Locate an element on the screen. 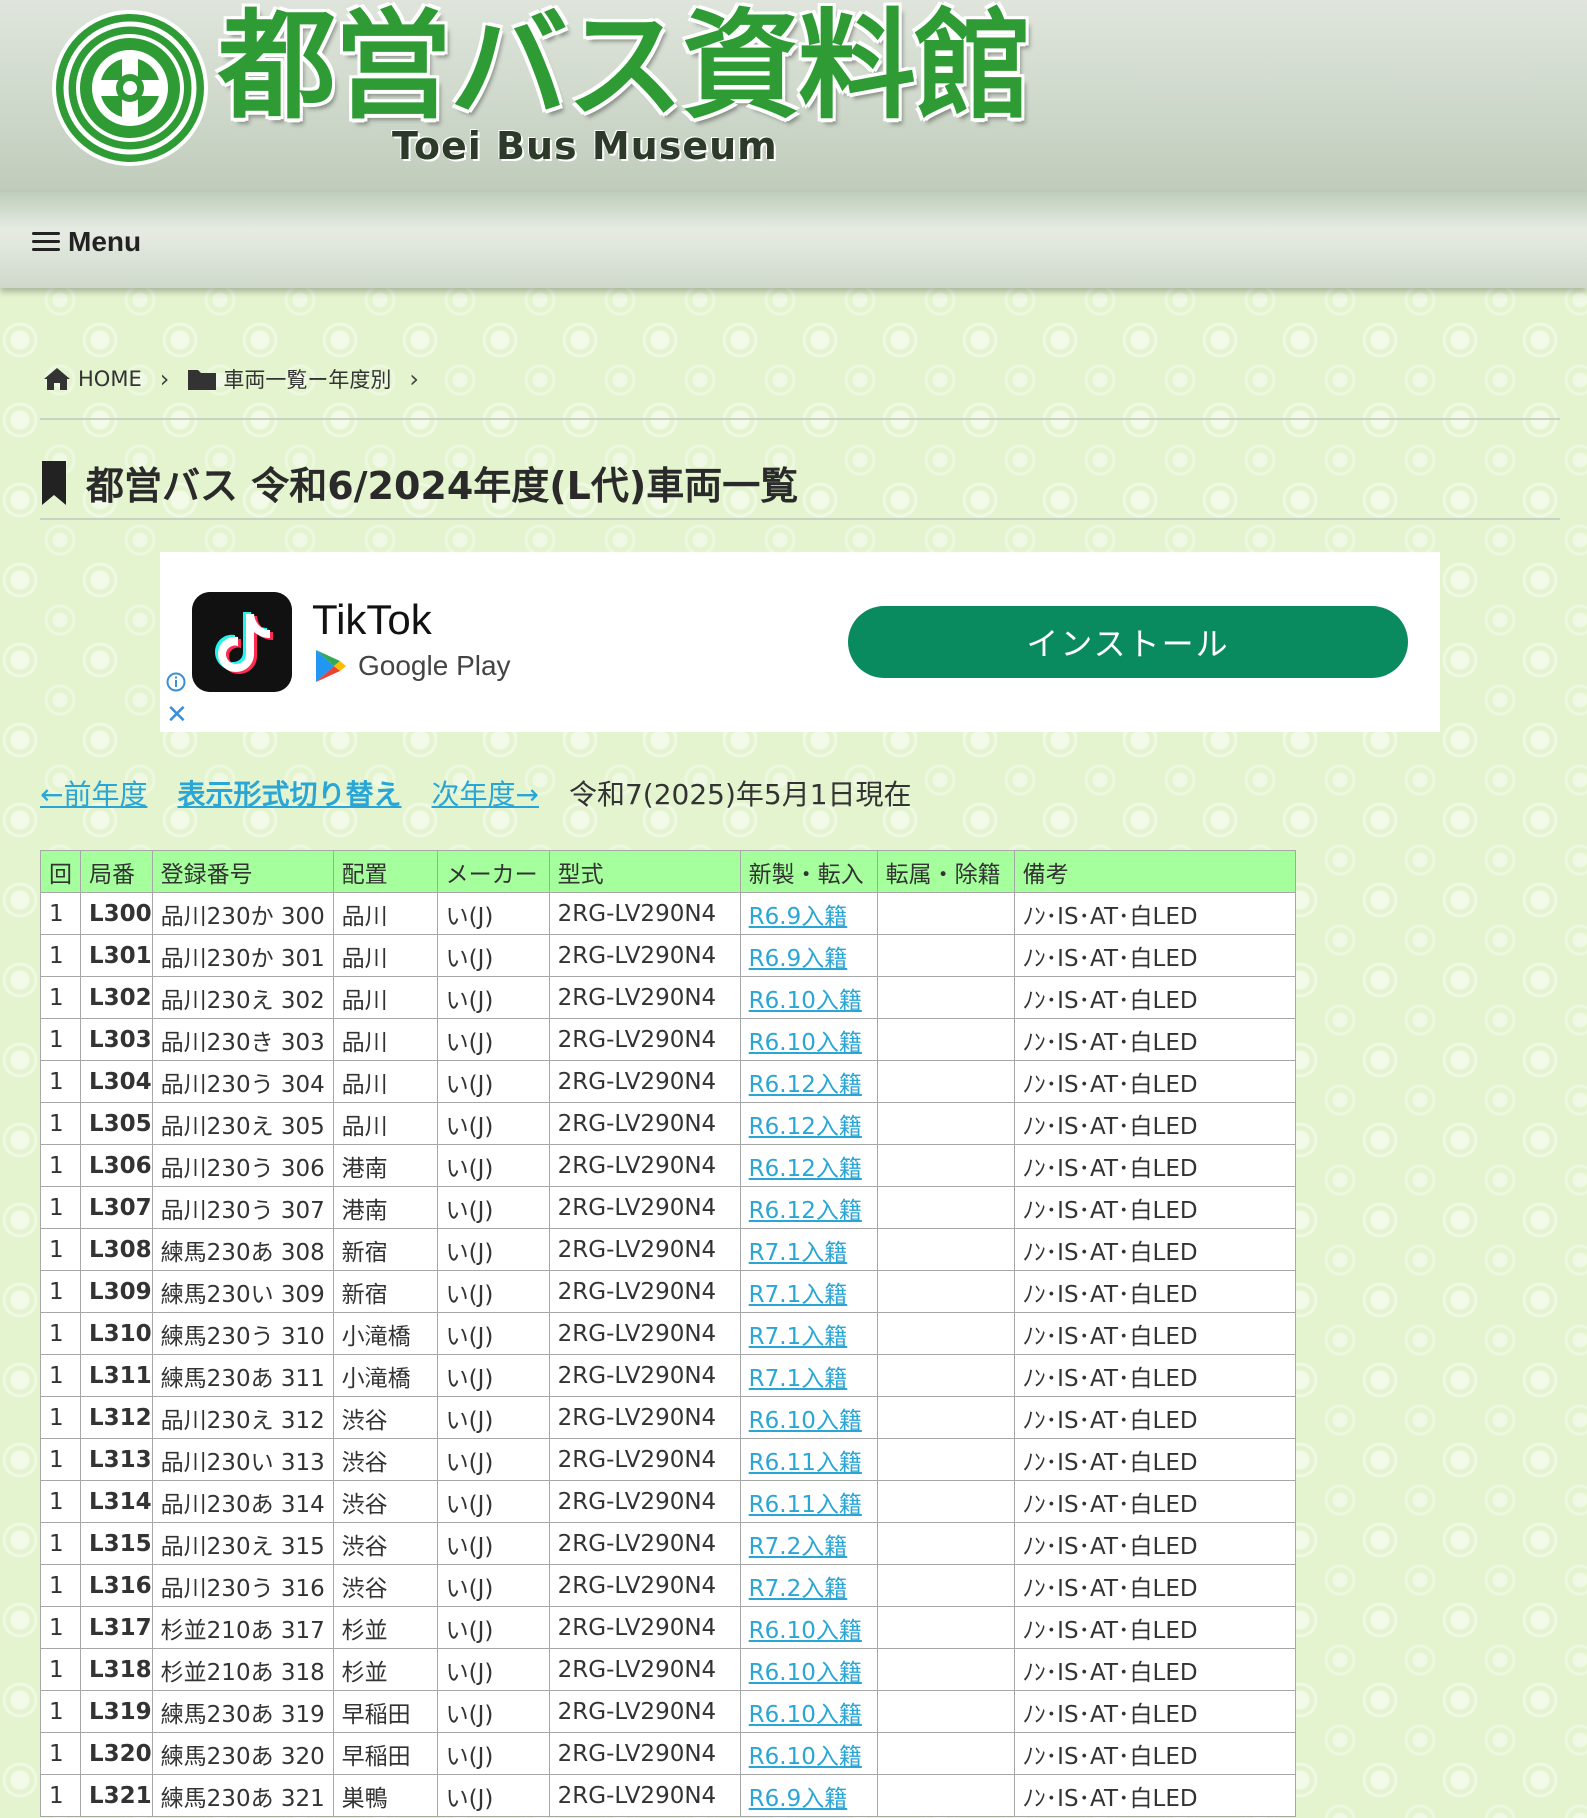  info-icon is located at coordinates (176, 682).